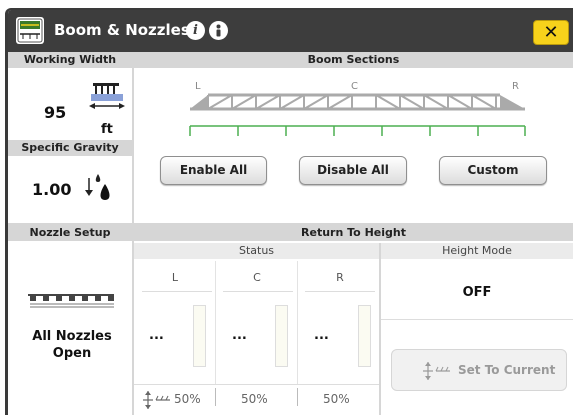 The width and height of the screenshot is (573, 415). Describe the element at coordinates (70, 60) in the screenshot. I see `working-width-header: Working Width` at that location.